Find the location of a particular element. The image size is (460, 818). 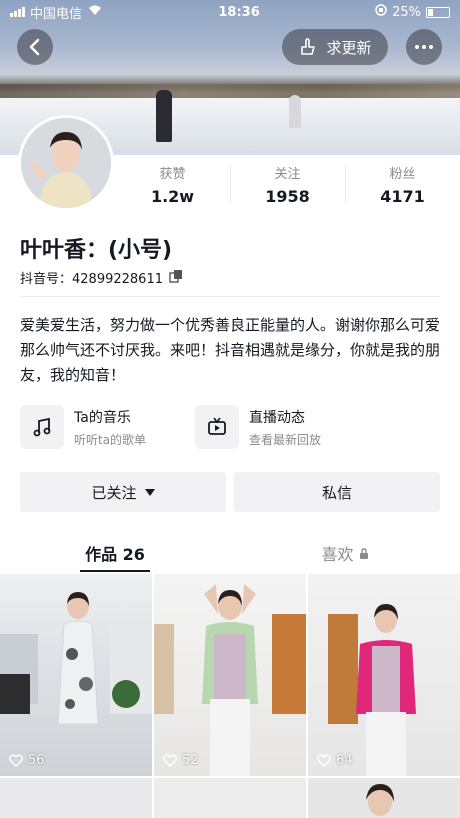

video-likes-count: 52 is located at coordinates (190, 760).